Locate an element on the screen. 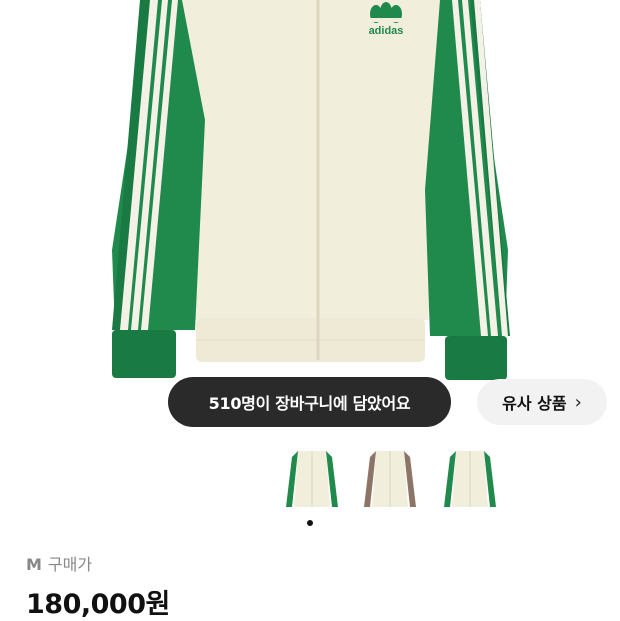 The height and width of the screenshot is (621, 620). size-label: M is located at coordinates (34, 564).